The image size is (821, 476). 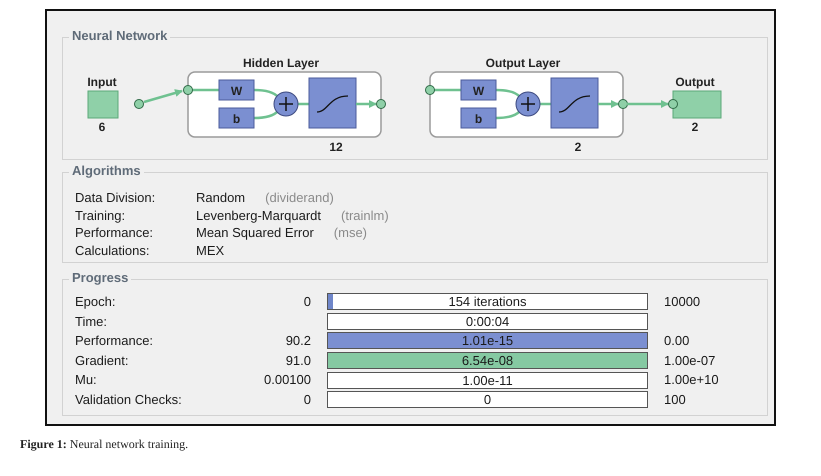 I want to click on layer-size: 12, so click(x=336, y=147).